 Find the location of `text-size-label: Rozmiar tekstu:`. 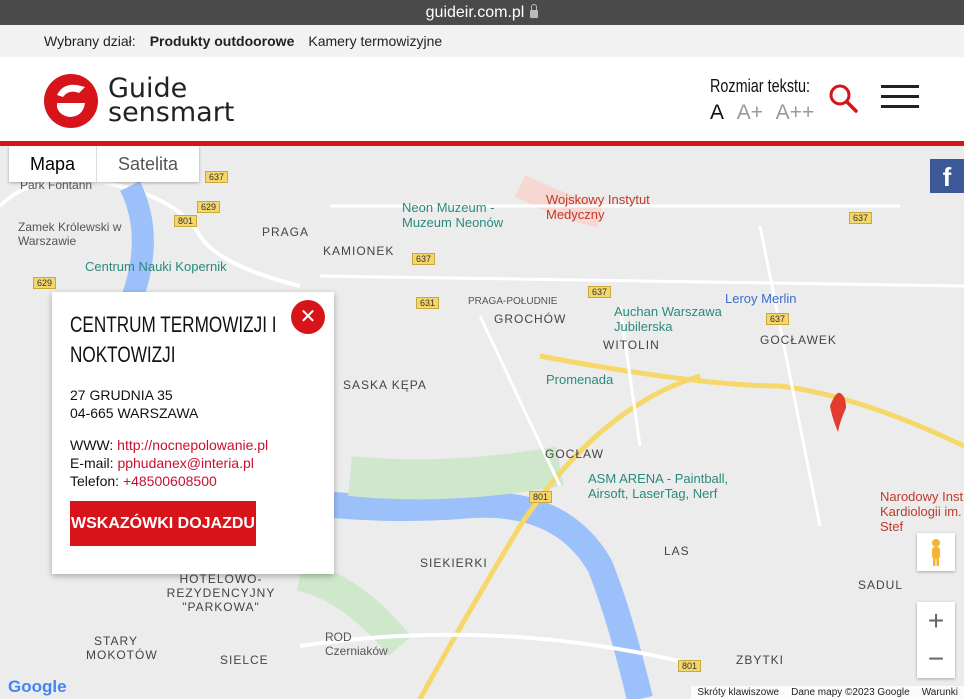

text-size-label: Rozmiar tekstu: is located at coordinates (760, 86).